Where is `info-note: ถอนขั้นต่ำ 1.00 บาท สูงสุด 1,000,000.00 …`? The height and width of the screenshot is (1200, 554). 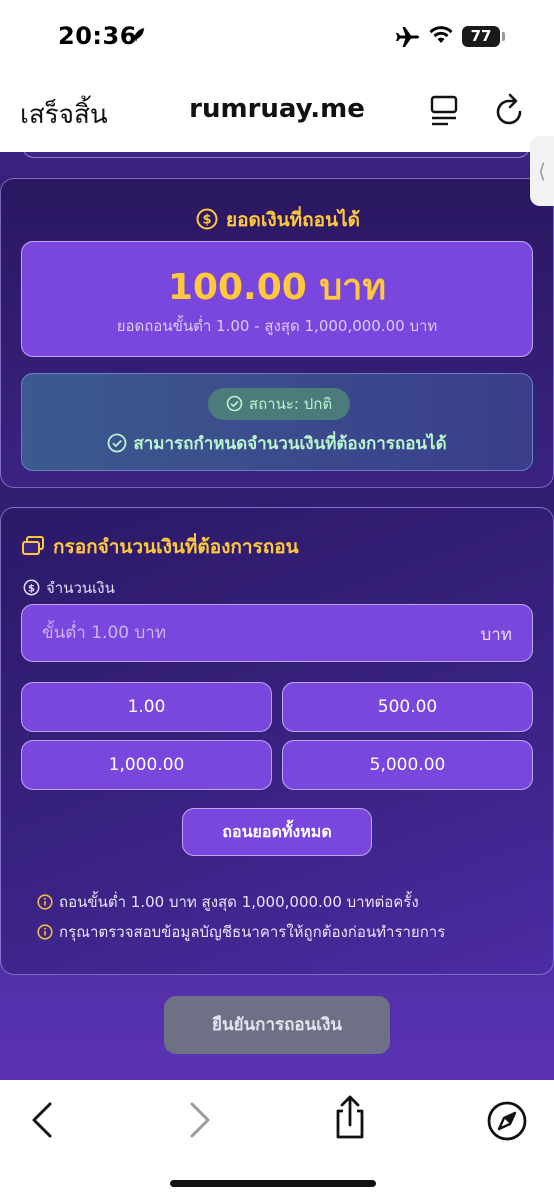
info-note: ถอนขั้นต่ำ 1.00 บาท สูงสุด 1,000,000.00 … is located at coordinates (228, 902).